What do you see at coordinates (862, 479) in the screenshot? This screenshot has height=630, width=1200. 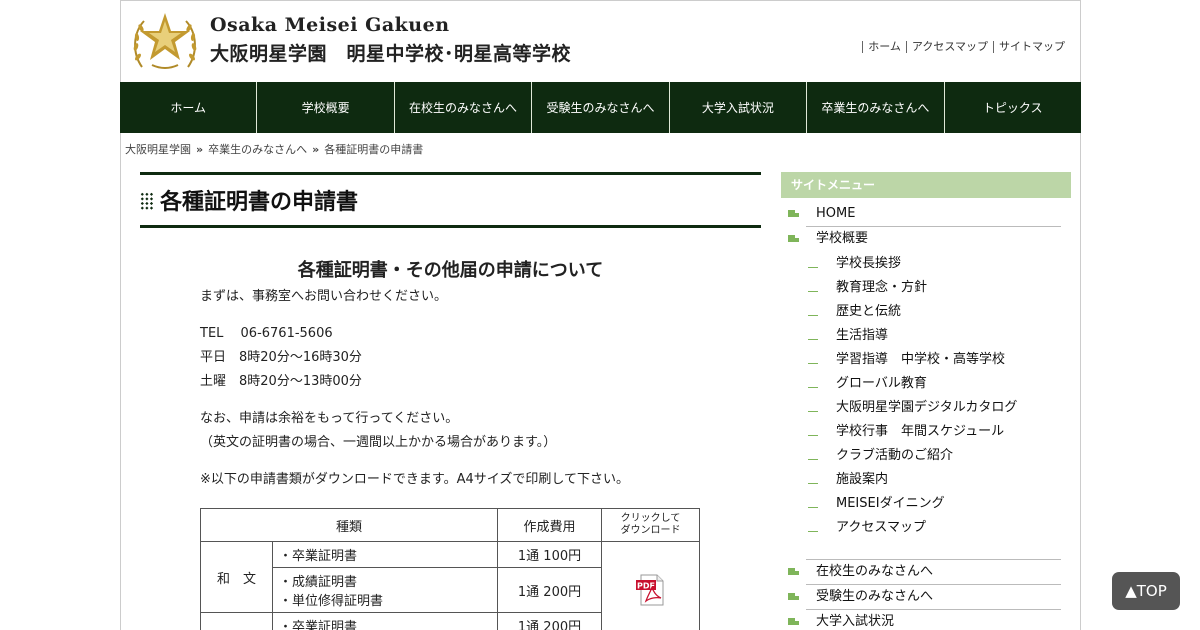 I see `sidebar-item-label: 施設案内` at bounding box center [862, 479].